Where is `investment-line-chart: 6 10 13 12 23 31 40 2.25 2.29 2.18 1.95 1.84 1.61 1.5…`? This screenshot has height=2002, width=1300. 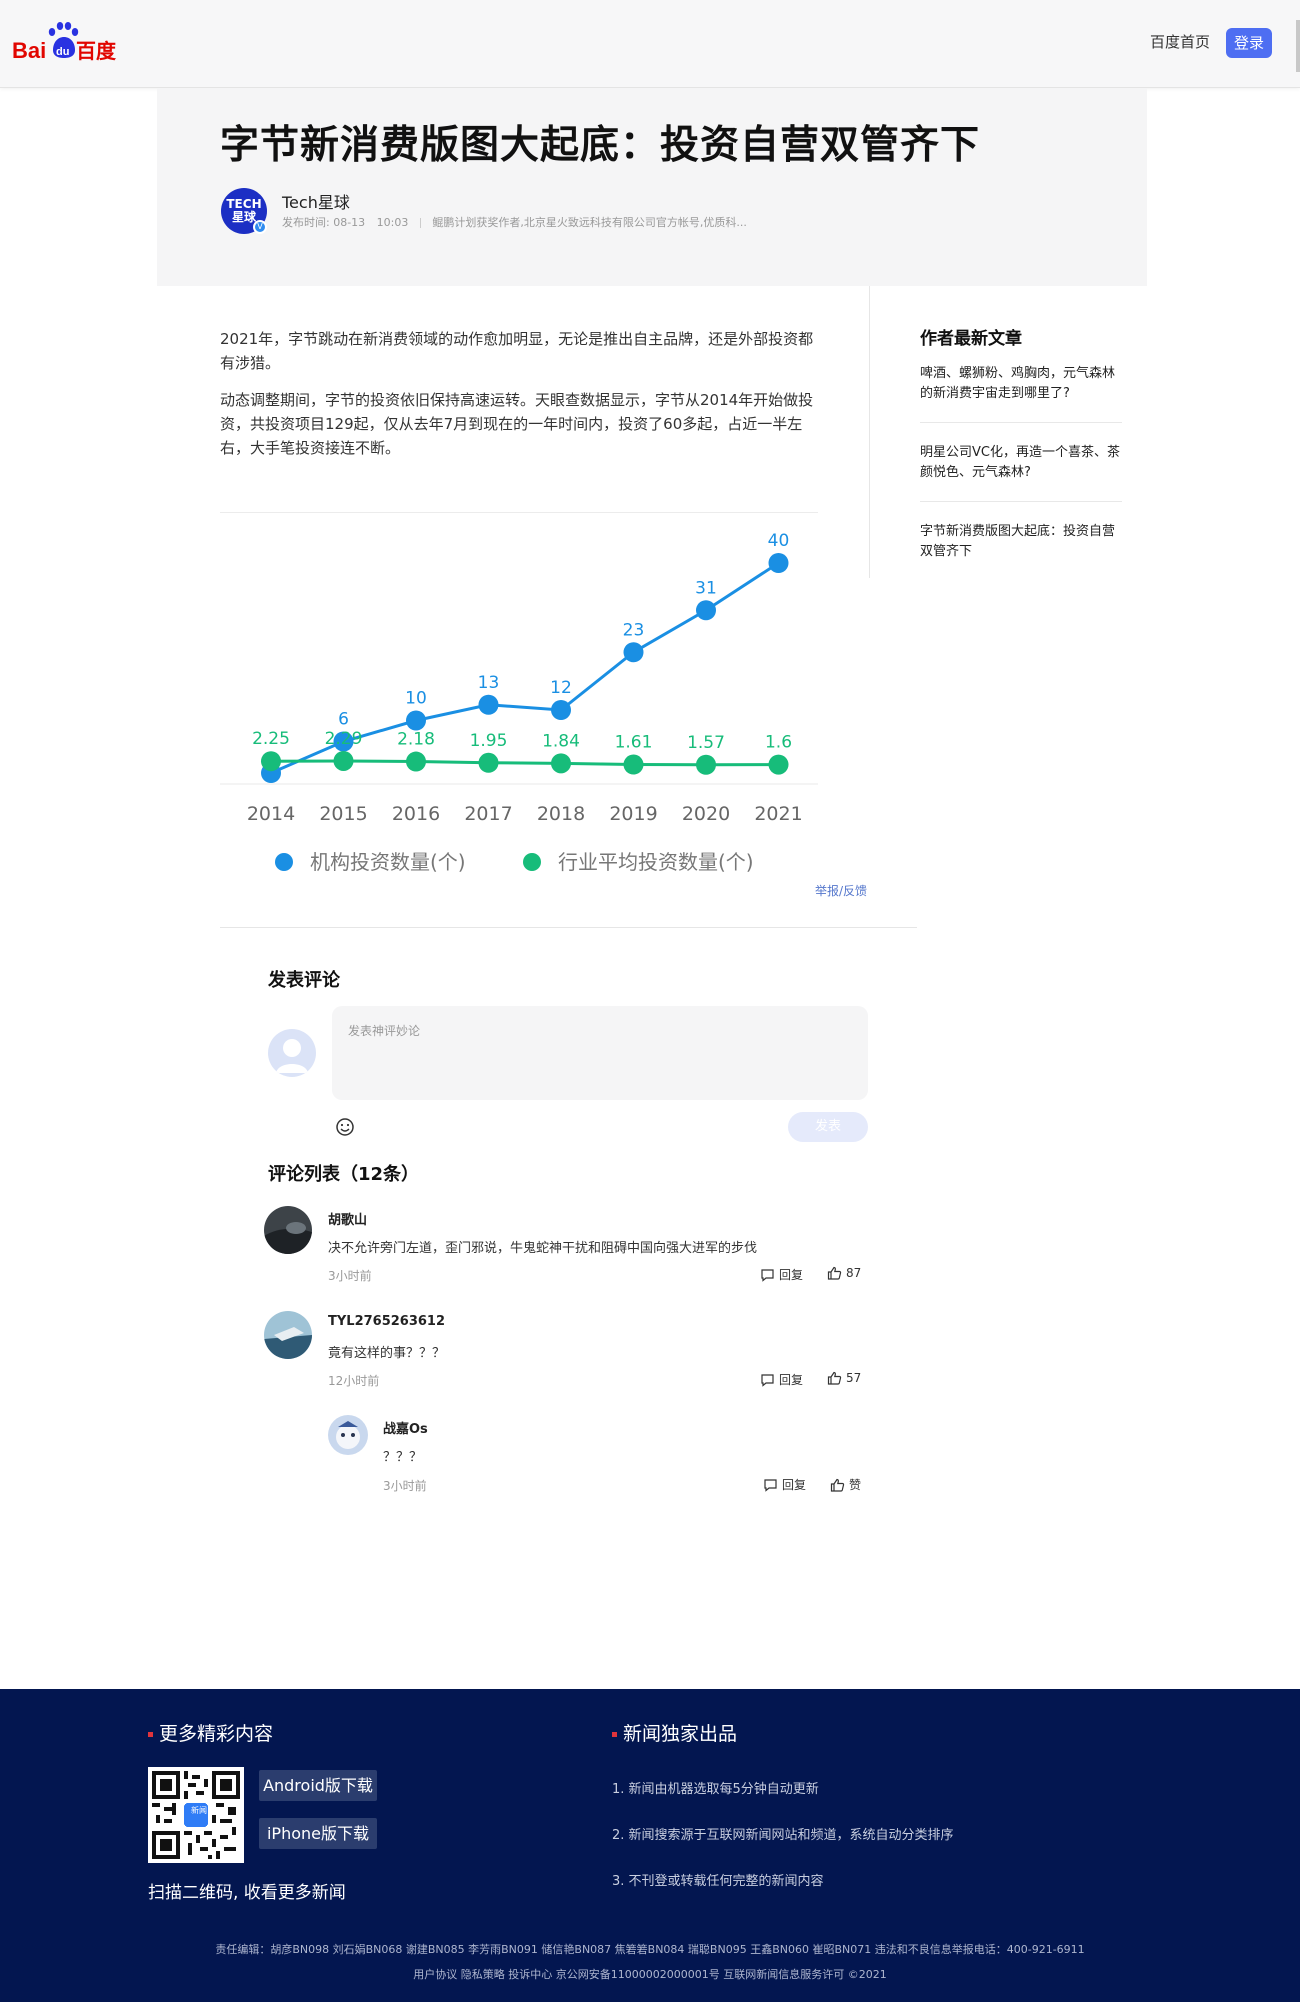 investment-line-chart: 6 10 13 12 23 31 40 2.25 2.29 2.18 1.95 1.84 1.61 1.5… is located at coordinates (519, 702).